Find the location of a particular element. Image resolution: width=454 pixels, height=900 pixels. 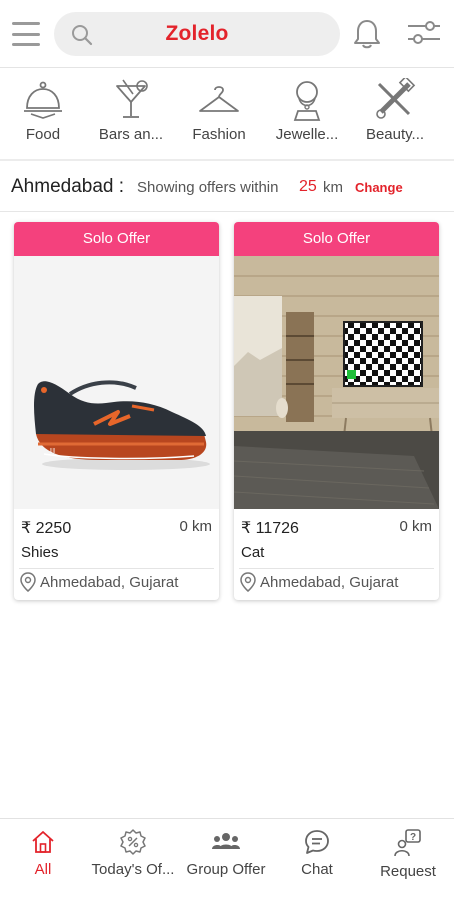

home-icon is located at coordinates (43, 842).